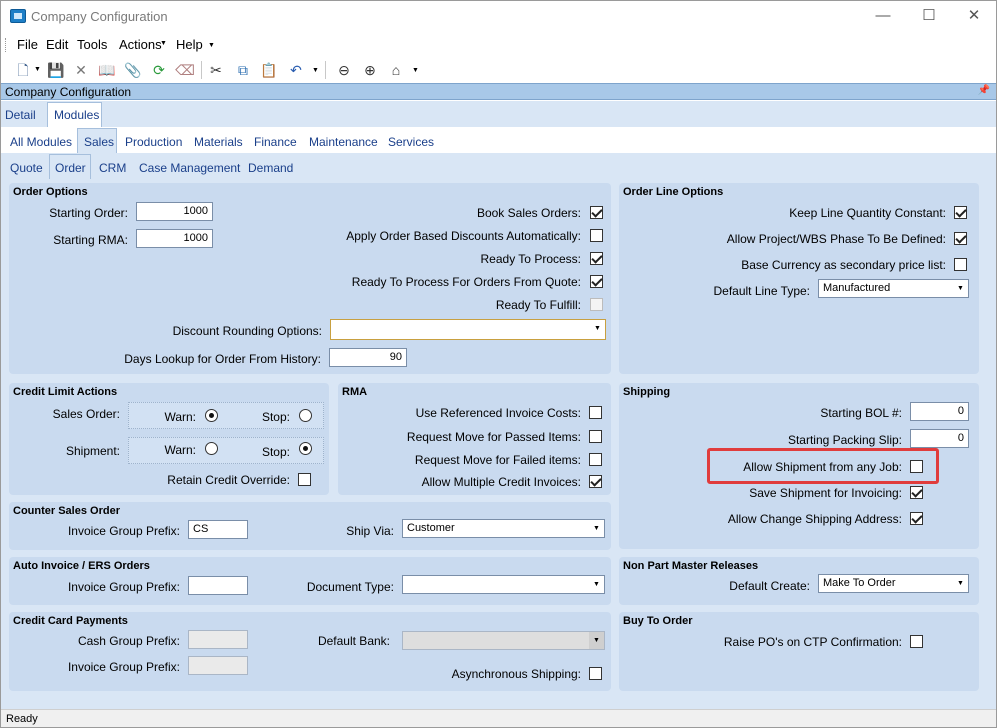  What do you see at coordinates (22, 719) in the screenshot?
I see `status-text: Ready` at bounding box center [22, 719].